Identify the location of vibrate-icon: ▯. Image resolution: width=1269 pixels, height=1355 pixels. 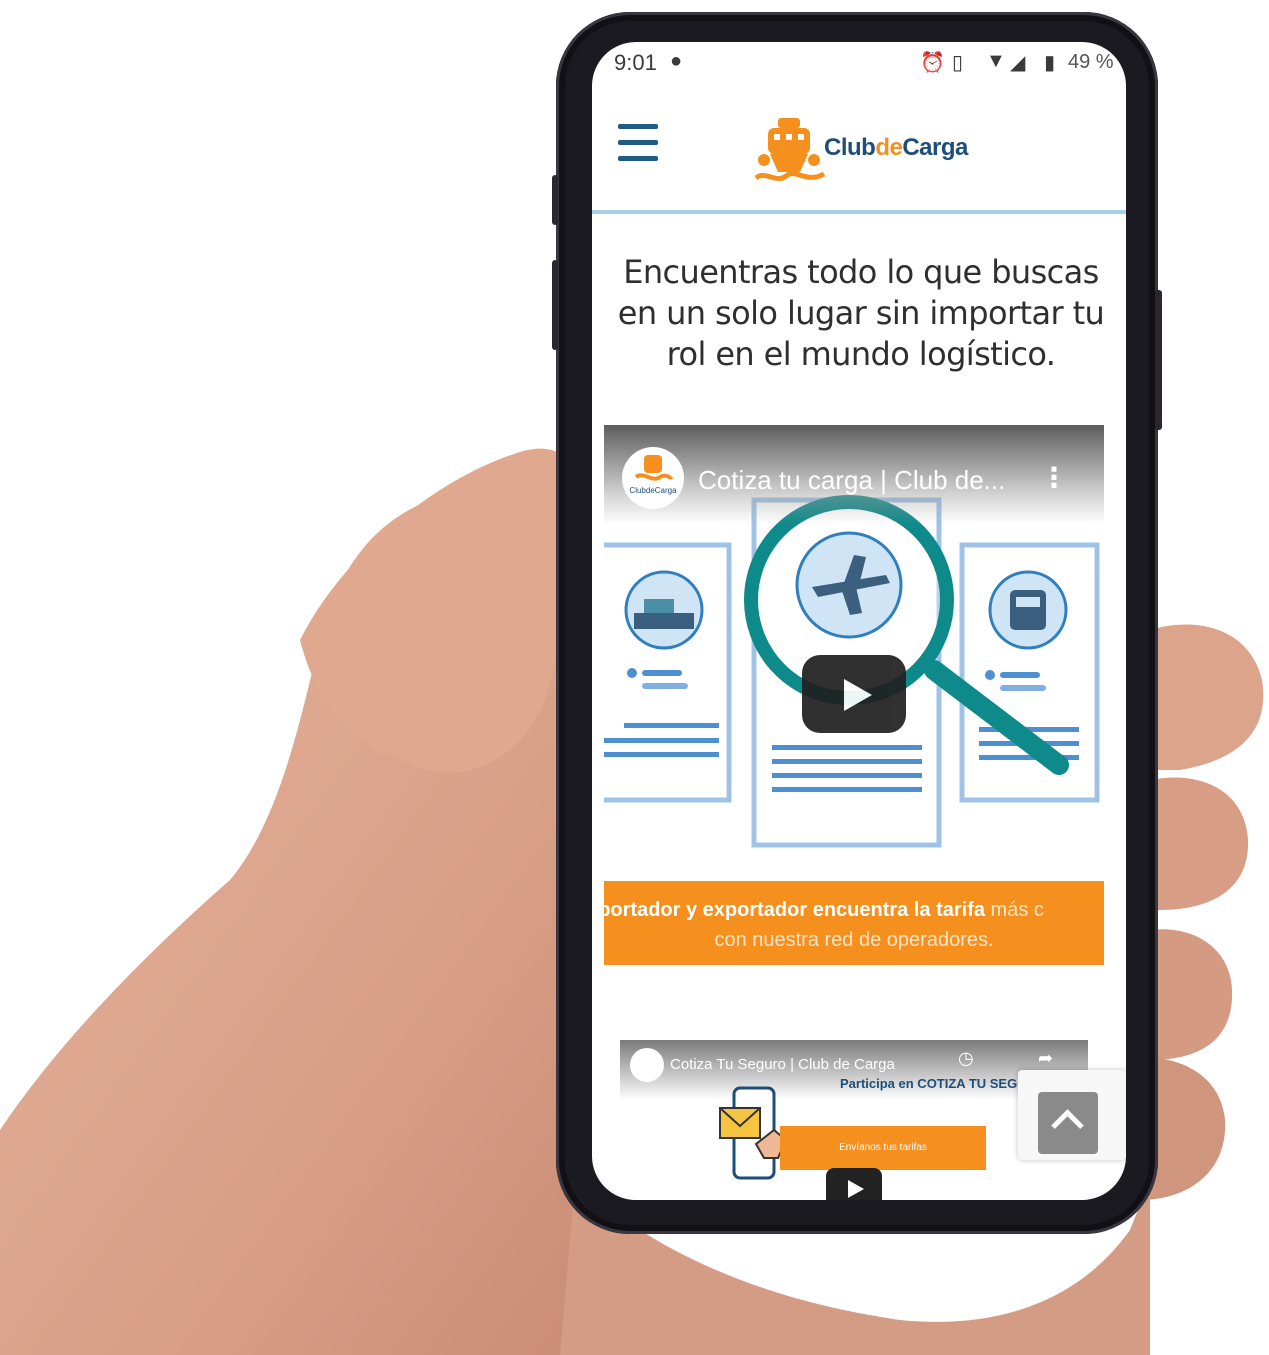
(958, 63).